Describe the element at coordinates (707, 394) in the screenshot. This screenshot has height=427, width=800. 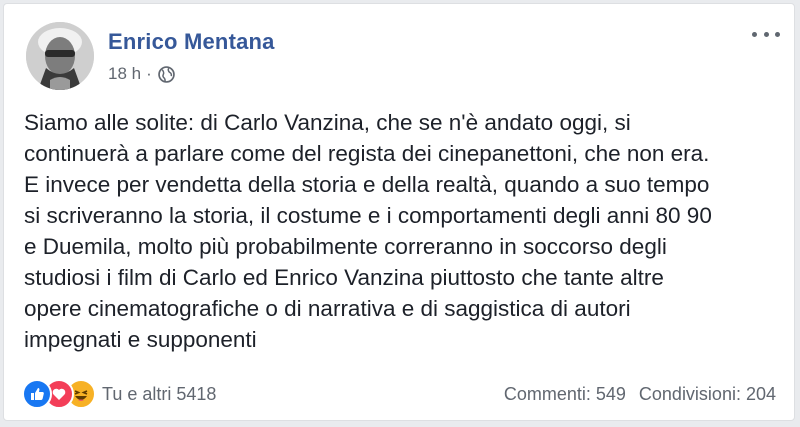
I see `shares-count: Condivisioni: 204` at that location.